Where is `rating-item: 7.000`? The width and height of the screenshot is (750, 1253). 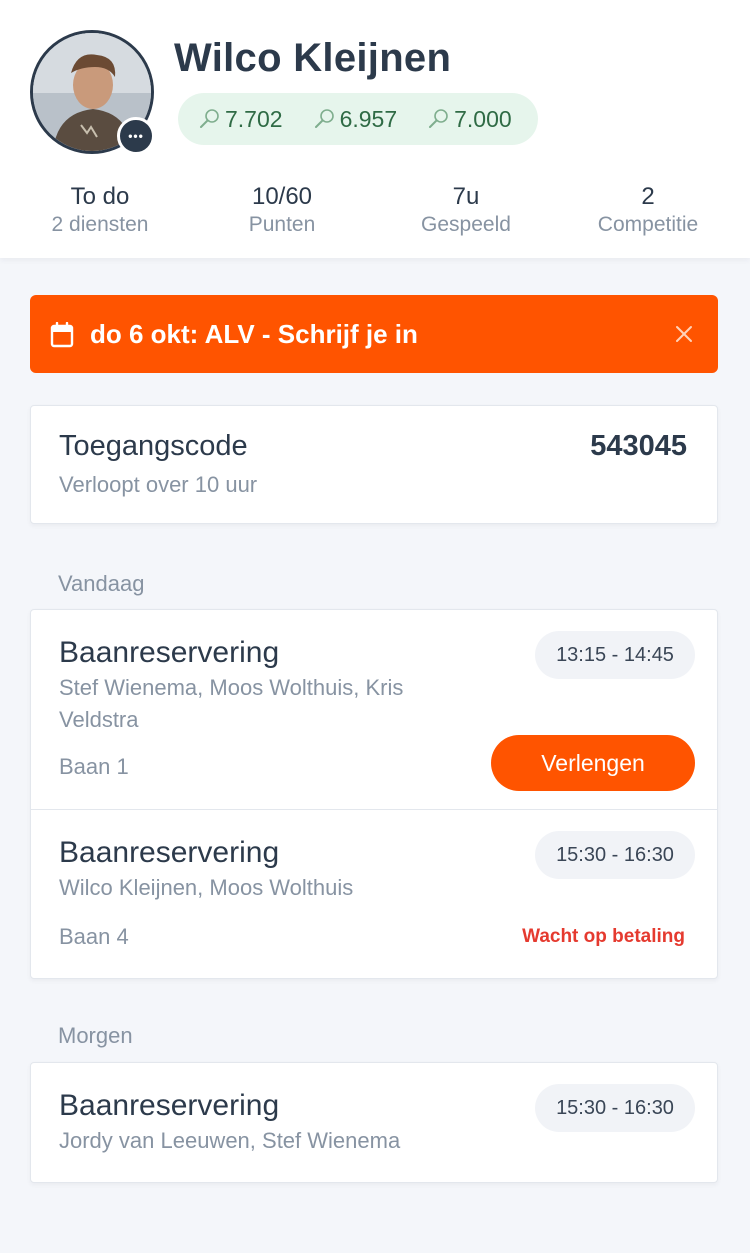
rating-item: 7.000 is located at coordinates (469, 119).